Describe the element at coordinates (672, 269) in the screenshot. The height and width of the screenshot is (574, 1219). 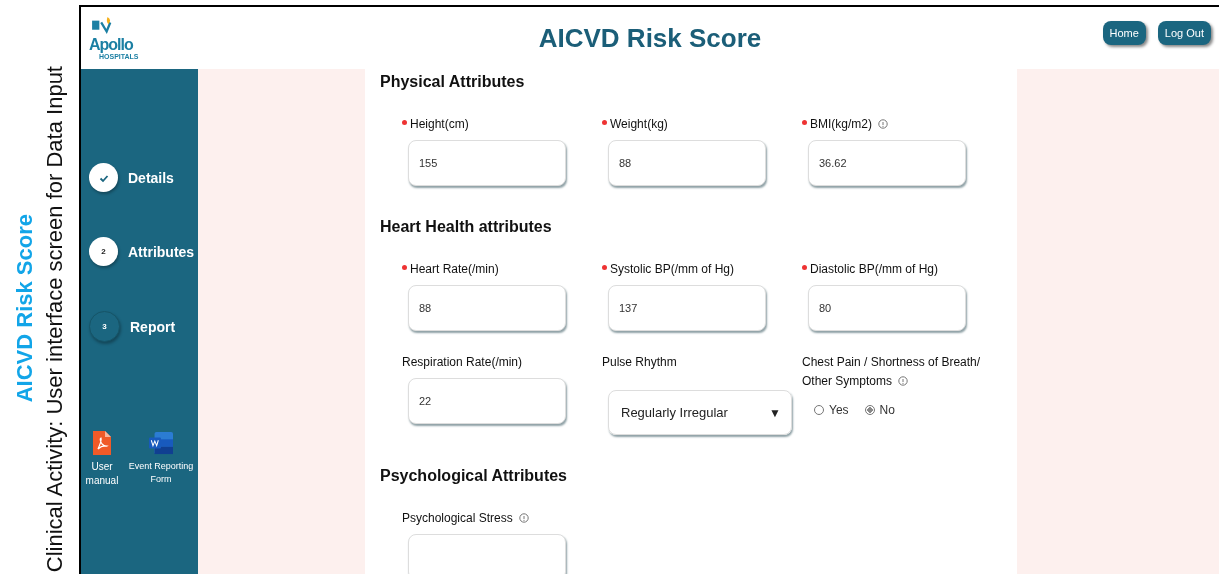
I see `field-label: Systolic BP(/mm of Hg)` at that location.